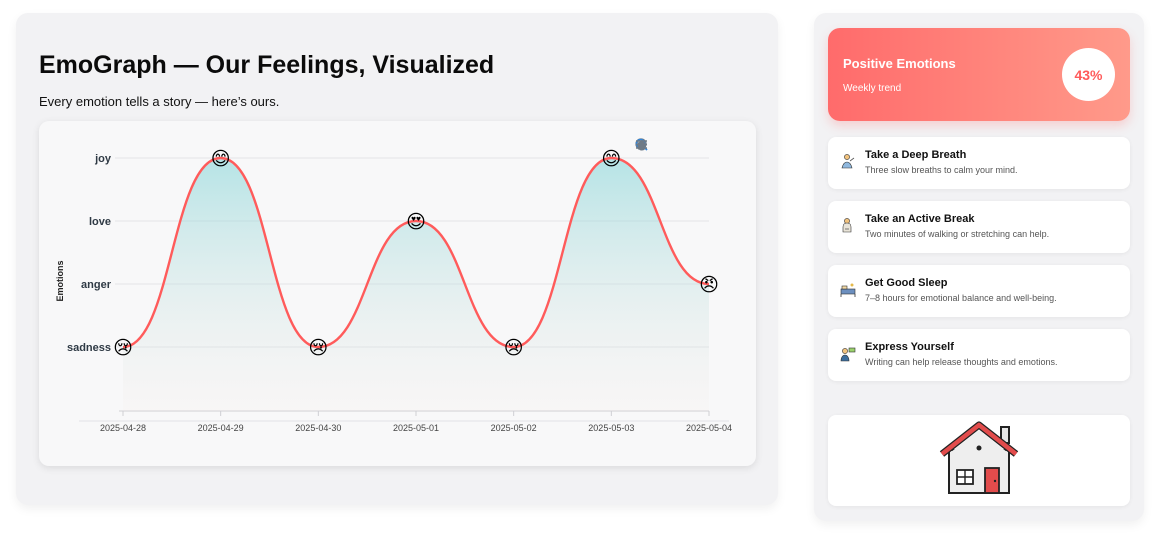  Describe the element at coordinates (318, 428) in the screenshot. I see `x-tick-label: 2025-04-30` at that location.